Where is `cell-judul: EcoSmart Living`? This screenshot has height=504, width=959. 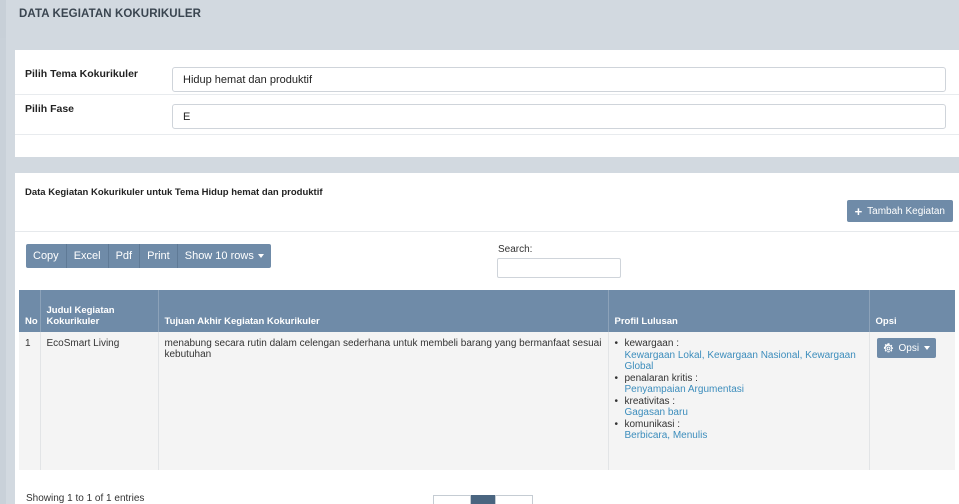 cell-judul: EcoSmart Living is located at coordinates (99, 401).